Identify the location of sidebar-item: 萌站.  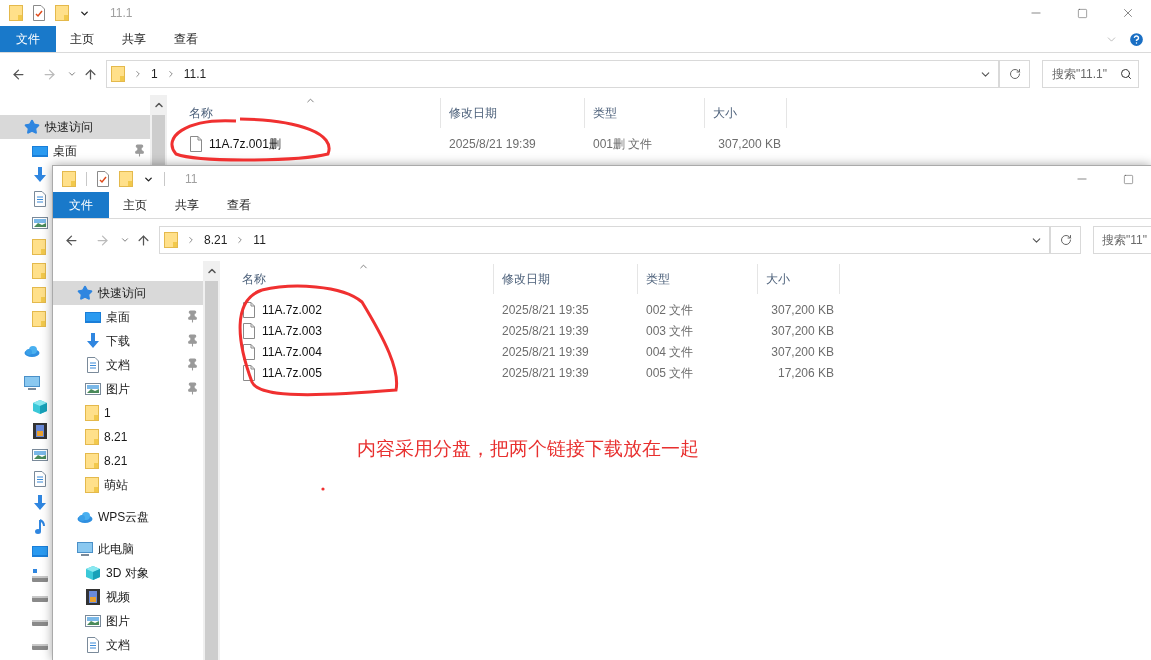
(128, 485).